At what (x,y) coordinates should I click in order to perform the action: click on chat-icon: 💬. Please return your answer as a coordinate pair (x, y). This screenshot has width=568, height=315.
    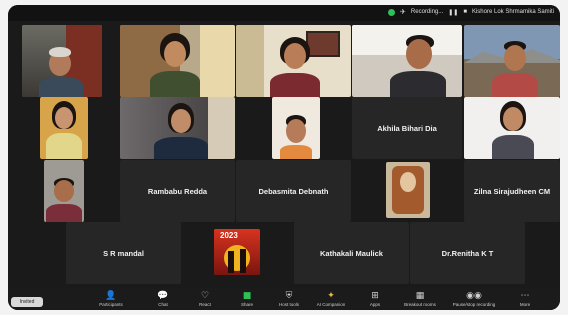
    Looking at the image, I should click on (163, 296).